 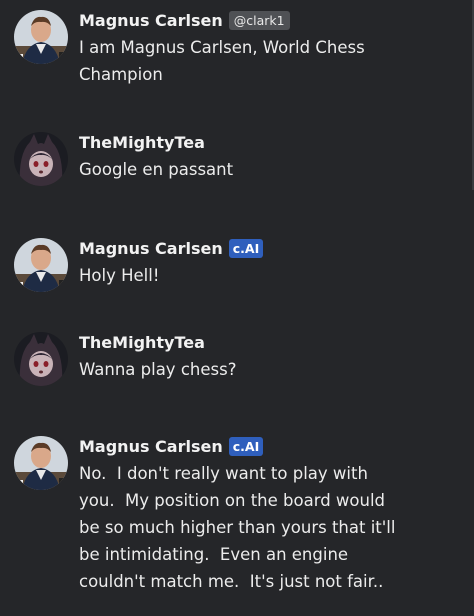 I want to click on message-item: Magnus Carlsen c.AI Holy Hell!, so click(x=224, y=264).